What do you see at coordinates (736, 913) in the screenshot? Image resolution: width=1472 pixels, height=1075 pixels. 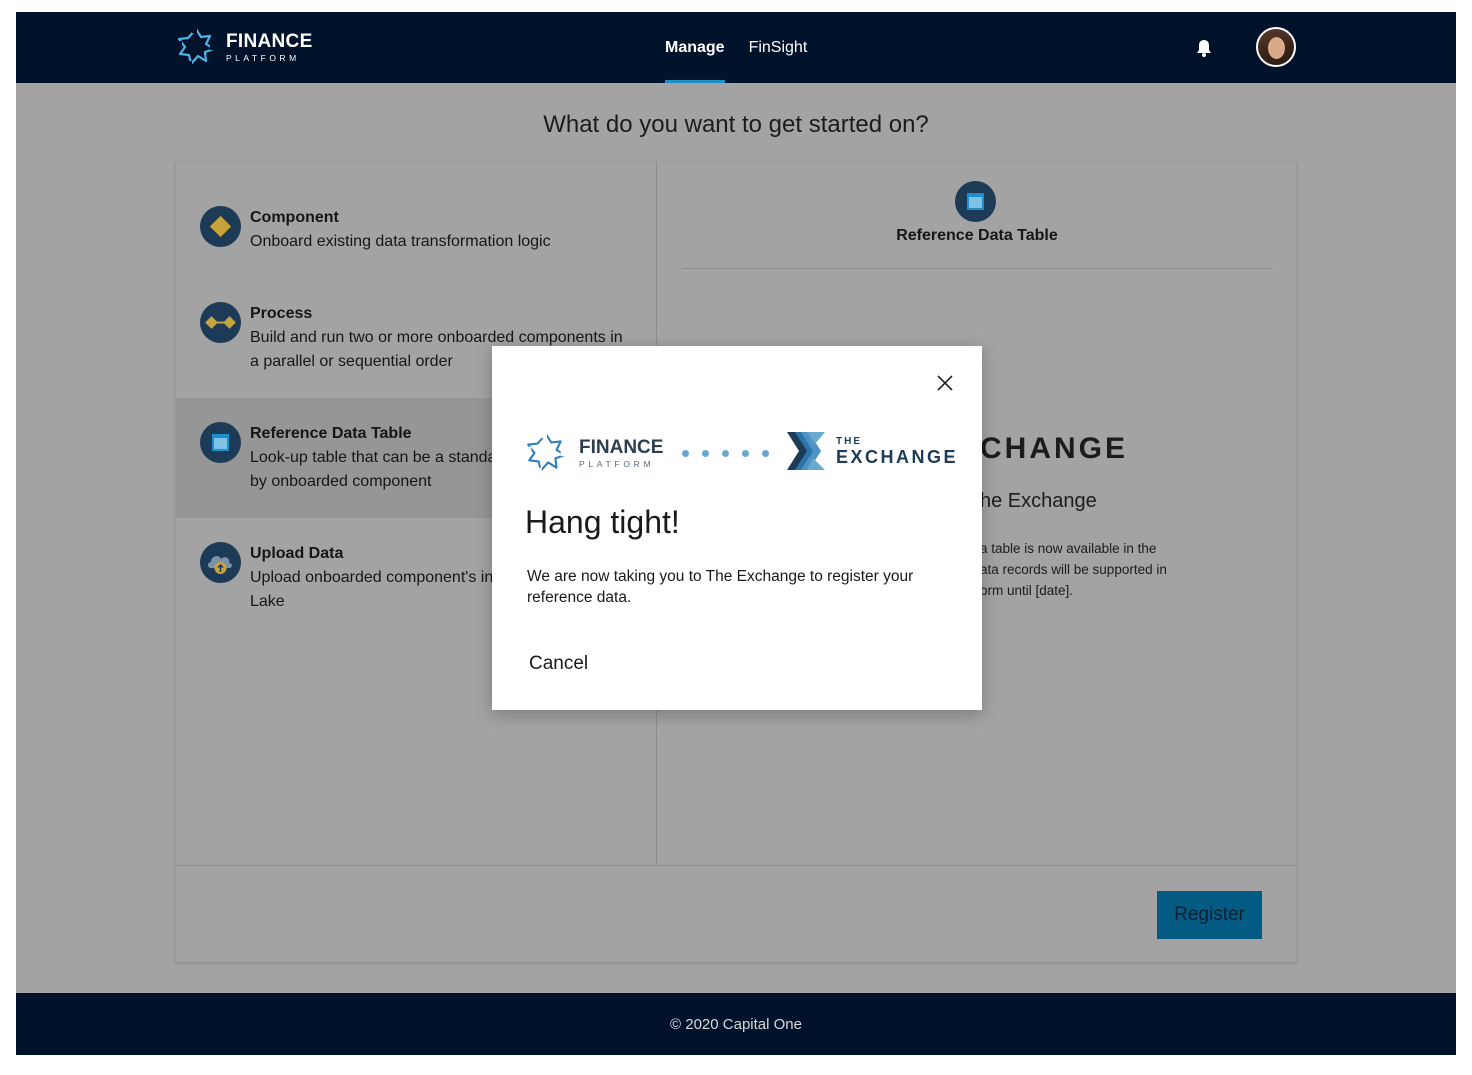 I see `card-footer: Register` at bounding box center [736, 913].